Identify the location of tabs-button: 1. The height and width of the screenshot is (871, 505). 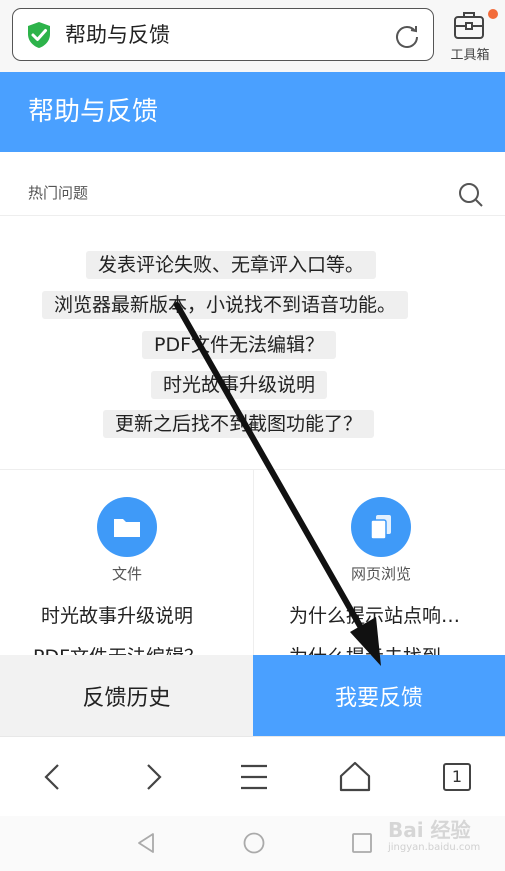
(463, 783).